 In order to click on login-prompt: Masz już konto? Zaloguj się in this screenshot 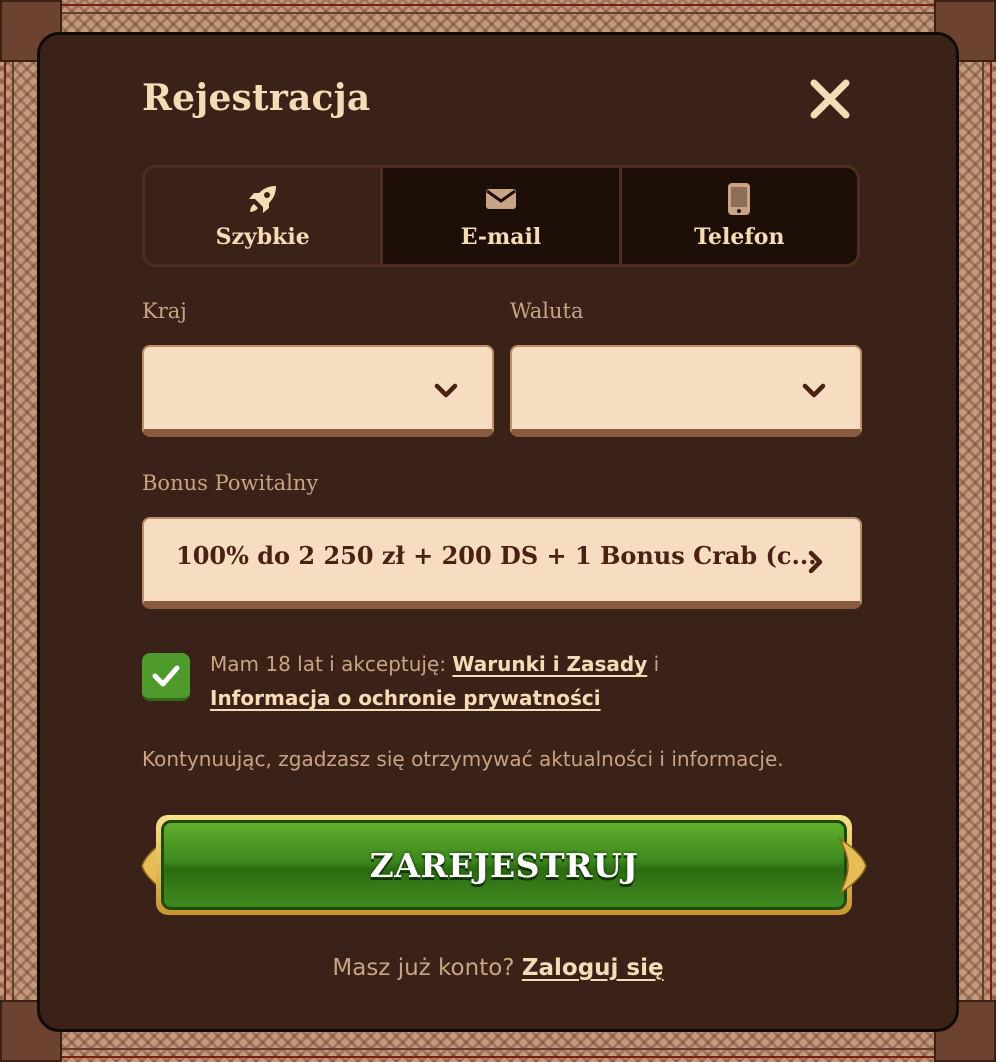, I will do `click(498, 968)`.